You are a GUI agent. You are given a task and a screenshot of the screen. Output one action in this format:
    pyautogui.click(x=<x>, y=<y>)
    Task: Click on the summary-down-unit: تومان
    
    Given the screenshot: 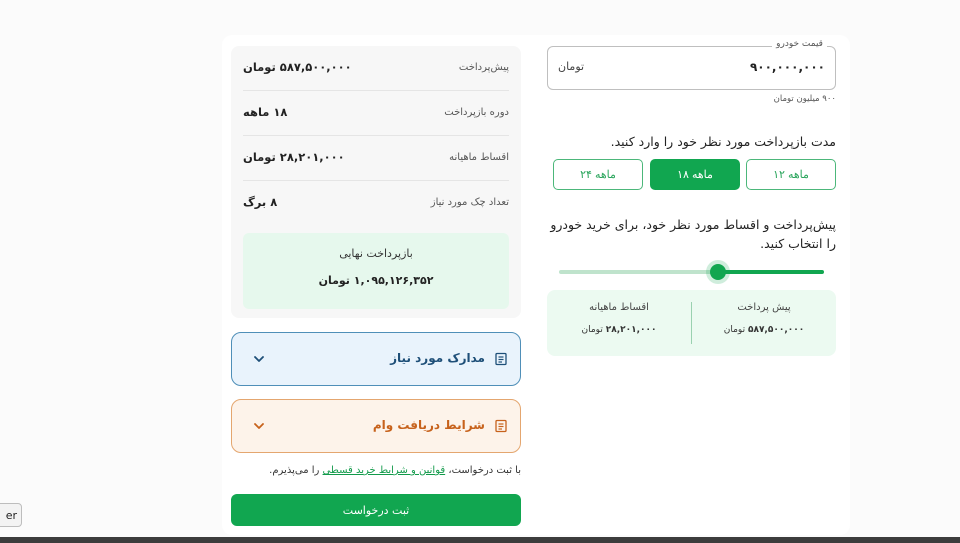 What is the action you would take?
    pyautogui.click(x=734, y=330)
    